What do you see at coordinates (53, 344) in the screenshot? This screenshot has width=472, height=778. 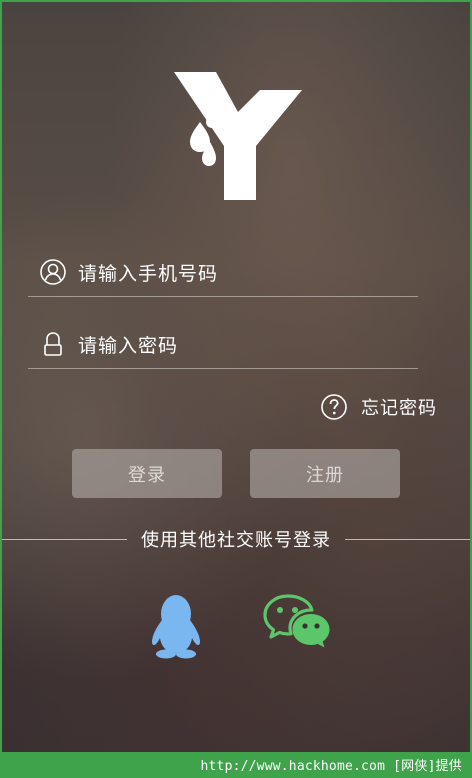 I see `lock-icon` at bounding box center [53, 344].